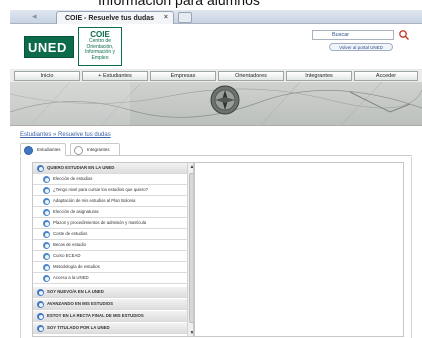 The width and height of the screenshot is (422, 338). Describe the element at coordinates (81, 167) in the screenshot. I see `section-label: QUIERO ESTUDIAR EN LA UNED` at that location.